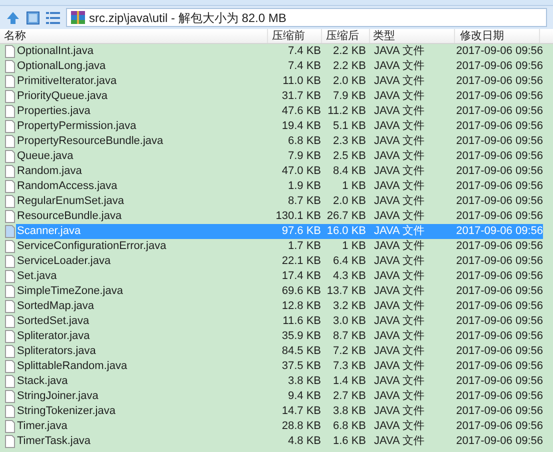 This screenshot has height=452, width=553. What do you see at coordinates (301, 321) in the screenshot?
I see `original-size: 11.6 KB` at bounding box center [301, 321].